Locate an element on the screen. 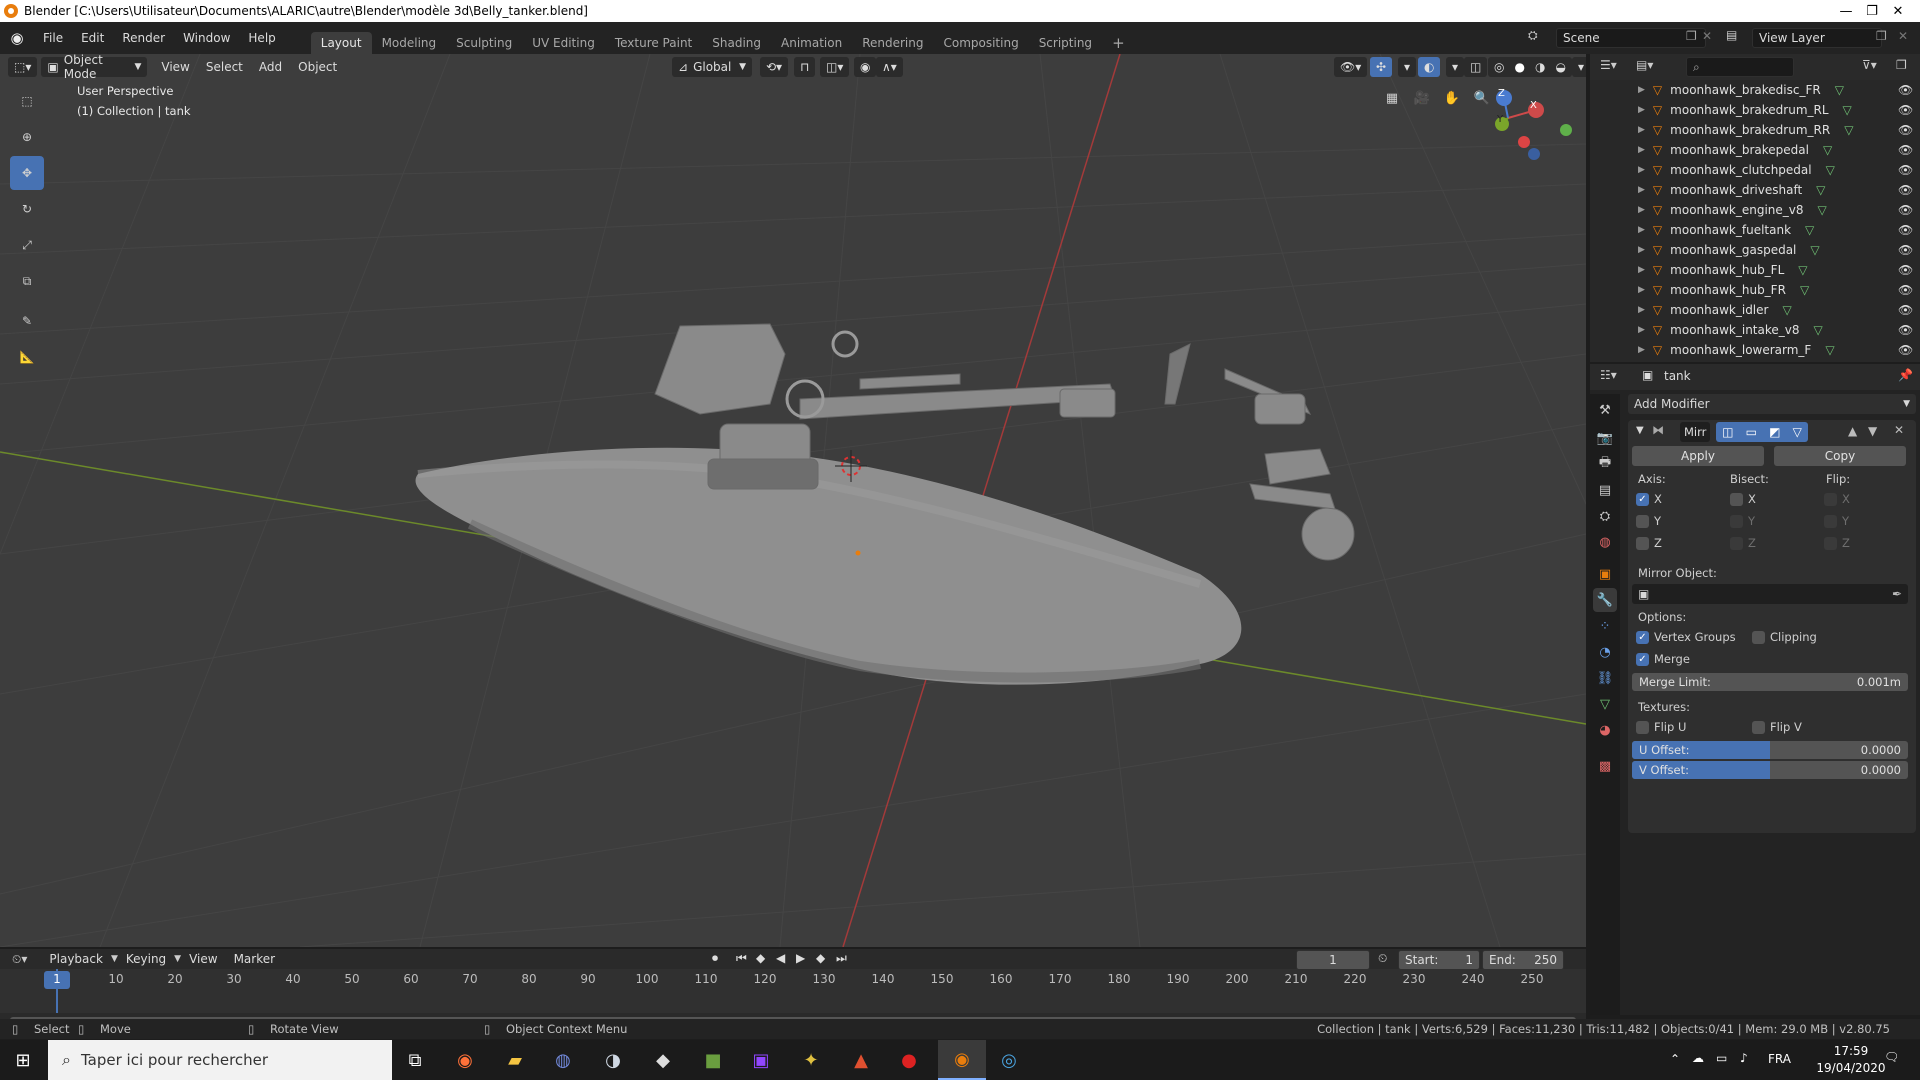 This screenshot has height=1080, width=1920. overlay-dropdown: ▾ is located at coordinates (1455, 67).